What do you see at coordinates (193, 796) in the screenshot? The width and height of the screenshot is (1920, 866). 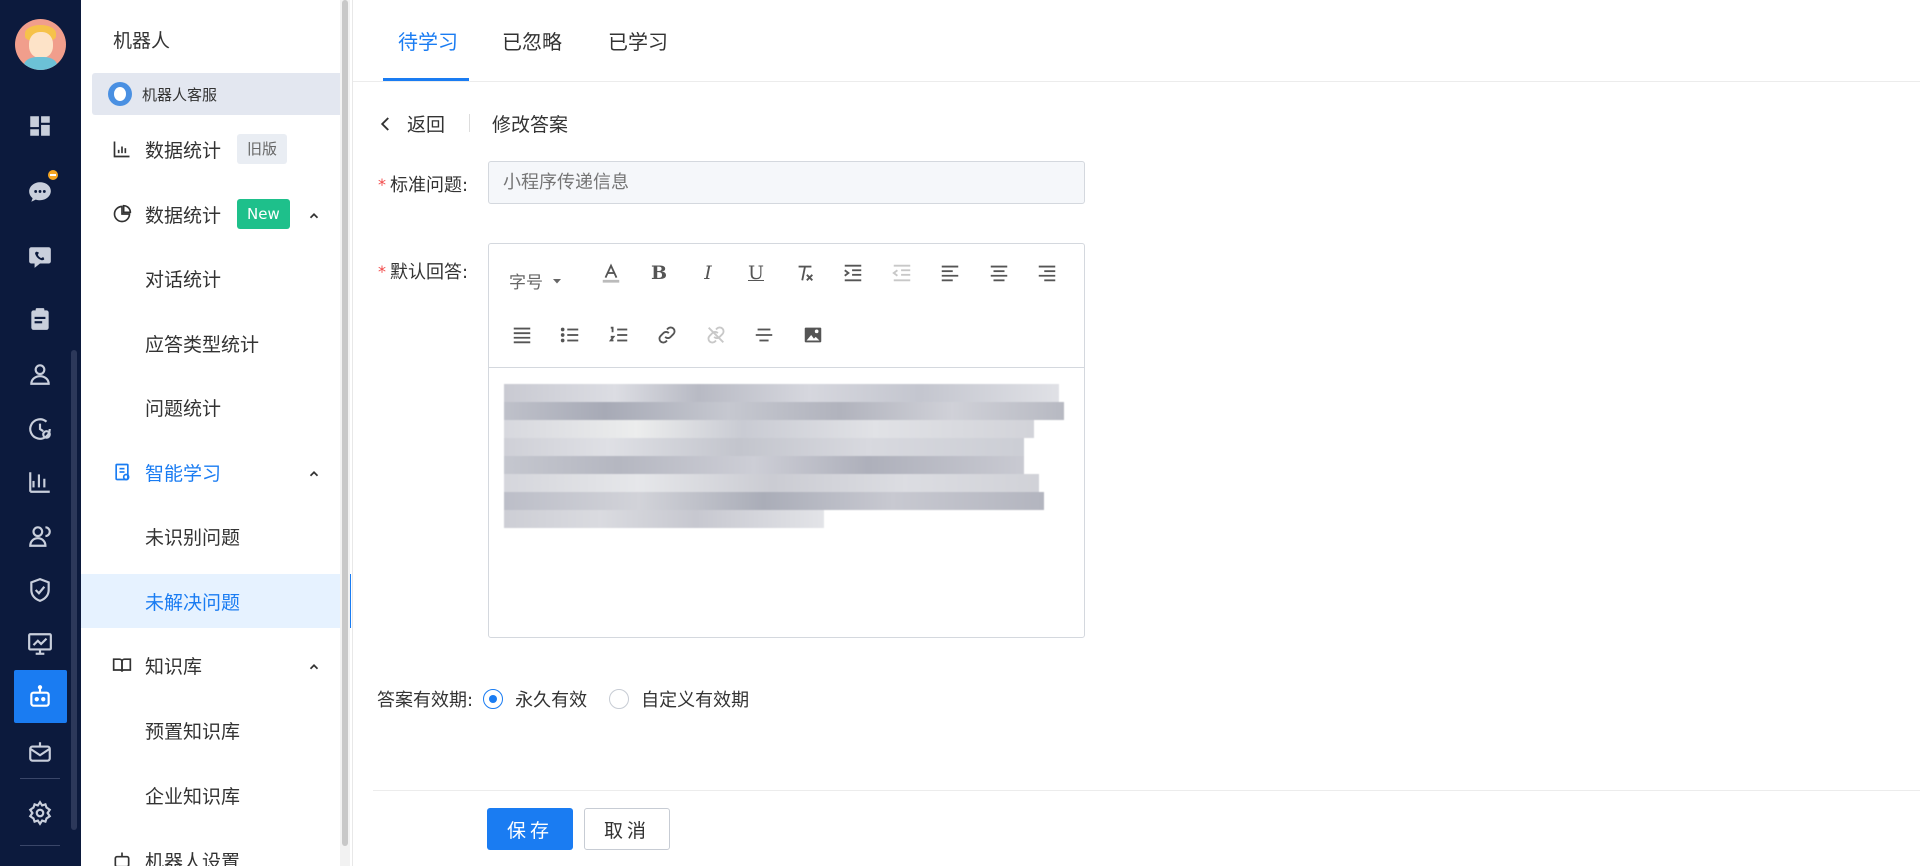 I see `menu-item-label: 企业知识库` at bounding box center [193, 796].